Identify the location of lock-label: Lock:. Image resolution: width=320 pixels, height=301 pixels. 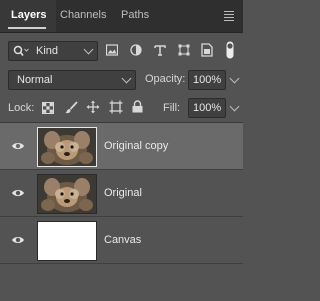
(21, 108).